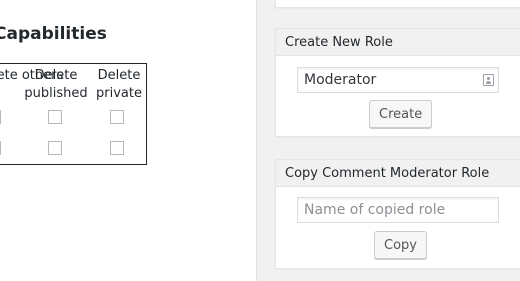  I want to click on copied-role-name-input, so click(398, 210).